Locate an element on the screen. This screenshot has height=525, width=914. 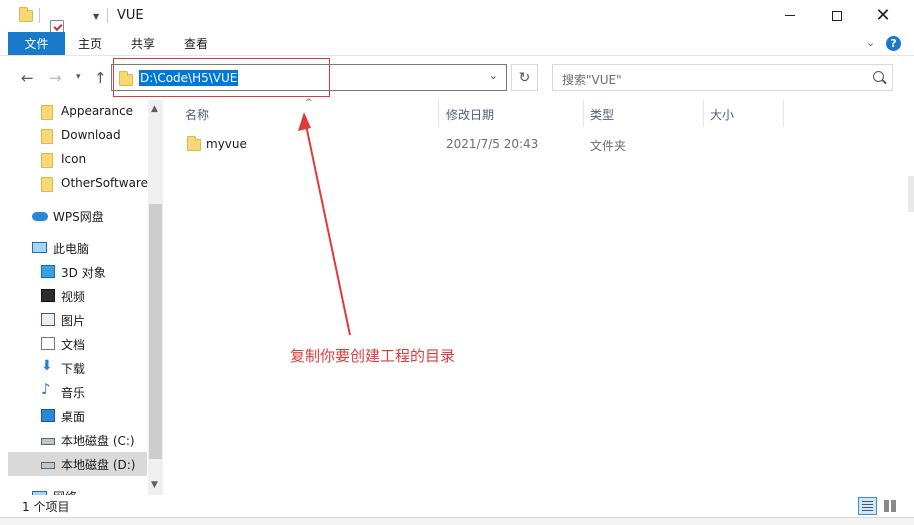
status-bar: 1 个项目 is located at coordinates (457, 506).